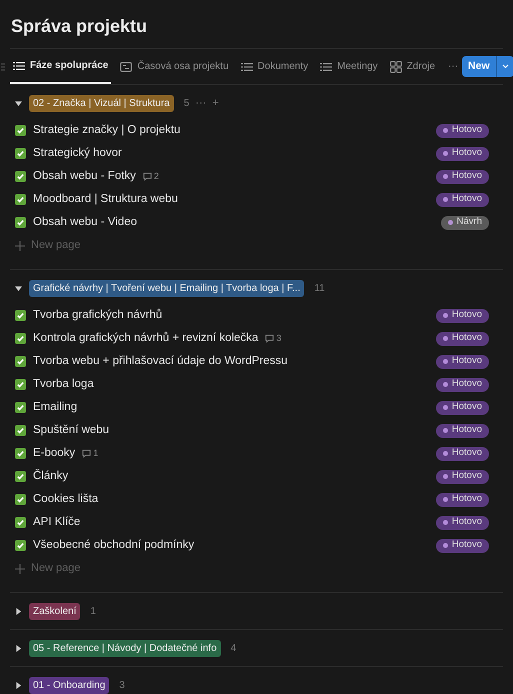  I want to click on group-count: 5, so click(187, 103).